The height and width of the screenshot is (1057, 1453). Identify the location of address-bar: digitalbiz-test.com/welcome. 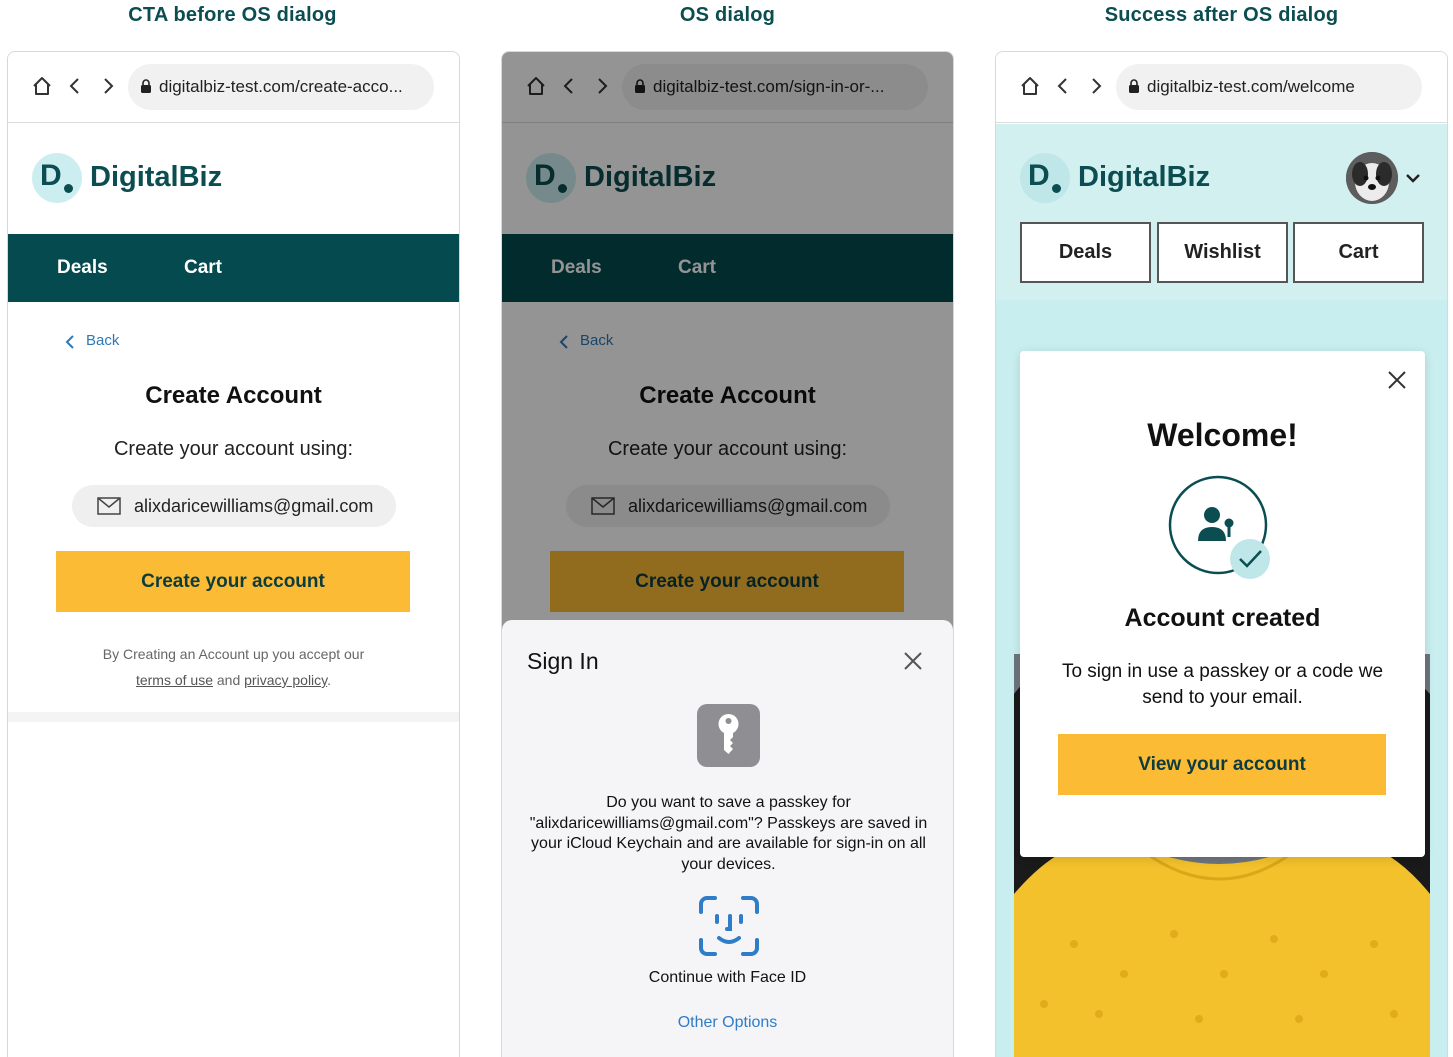
(1269, 87).